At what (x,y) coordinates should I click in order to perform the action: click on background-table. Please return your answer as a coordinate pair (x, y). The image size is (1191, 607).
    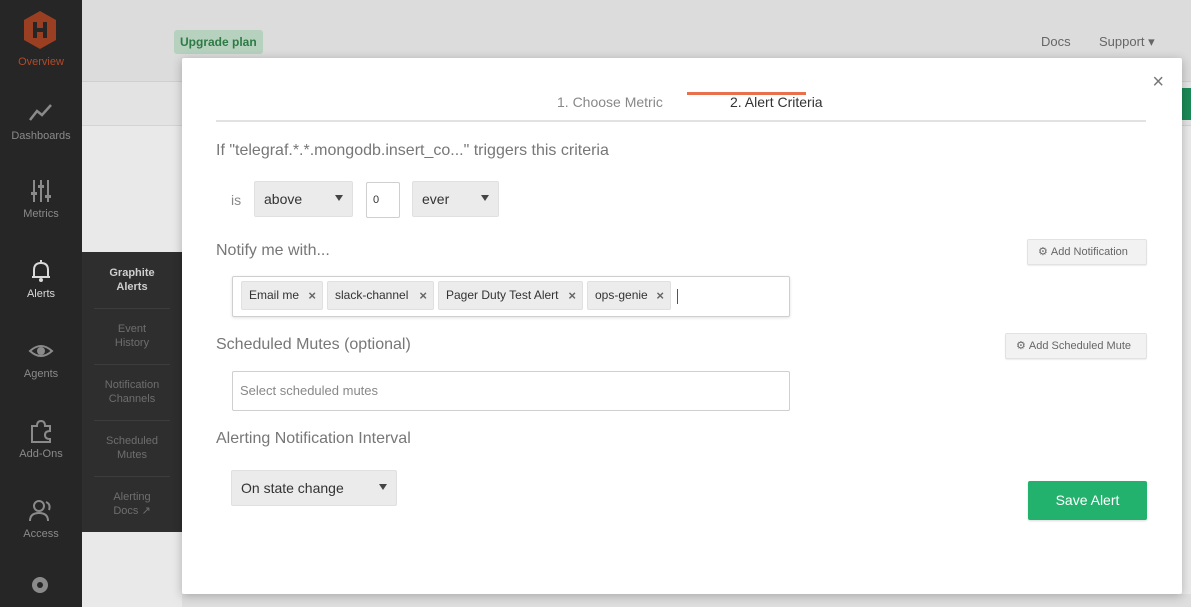
    Looking at the image, I should click on (686, 600).